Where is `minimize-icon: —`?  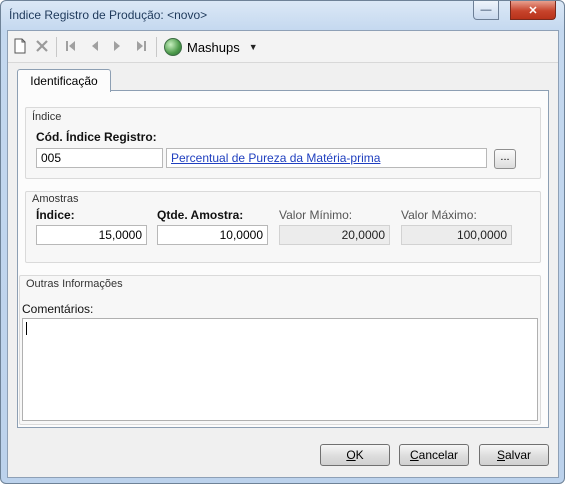
minimize-icon: — is located at coordinates (486, 10).